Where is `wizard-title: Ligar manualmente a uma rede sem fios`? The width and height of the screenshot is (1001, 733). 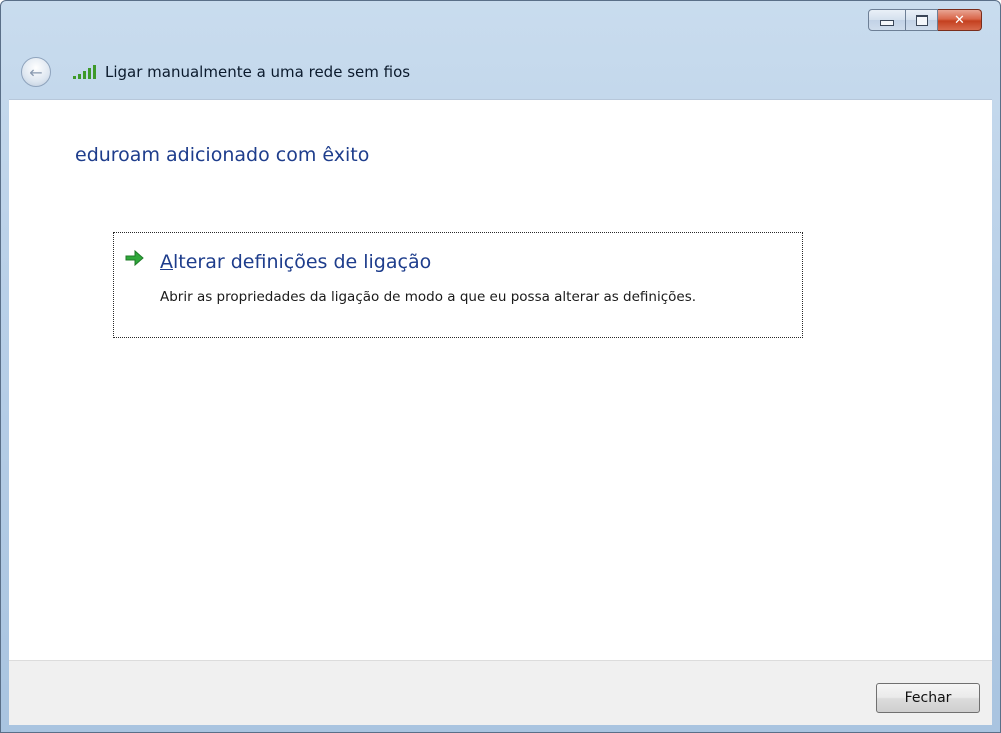 wizard-title: Ligar manualmente a uma rede sem fios is located at coordinates (258, 72).